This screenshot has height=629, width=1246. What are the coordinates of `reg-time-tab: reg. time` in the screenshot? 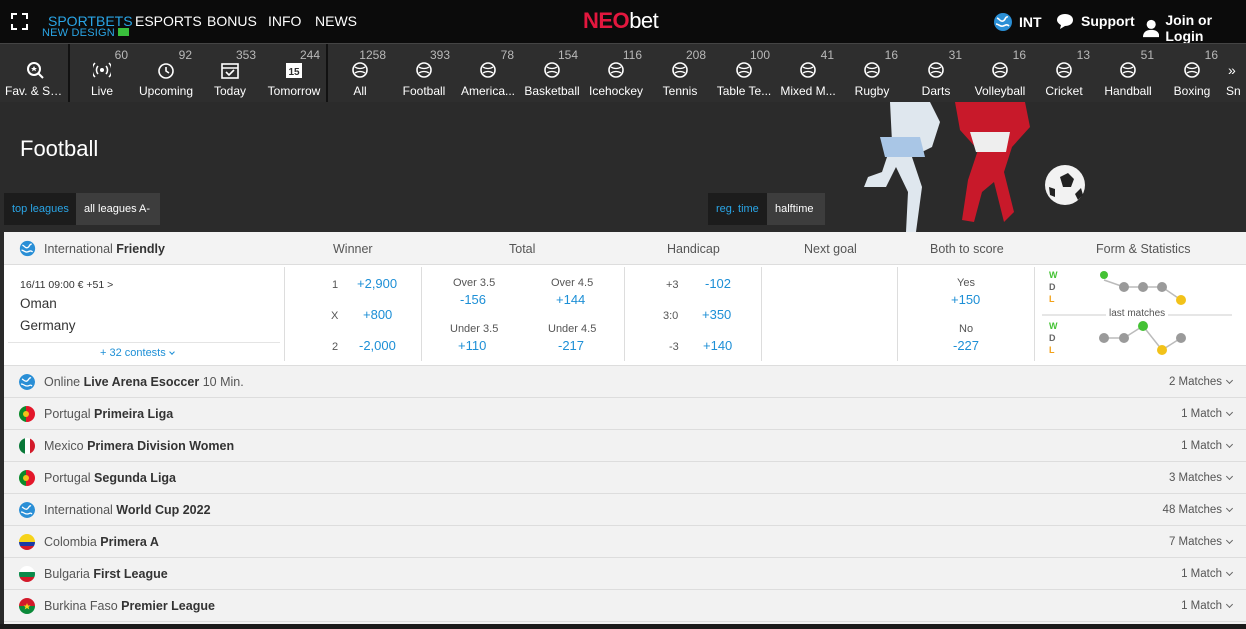 It's located at (737, 209).